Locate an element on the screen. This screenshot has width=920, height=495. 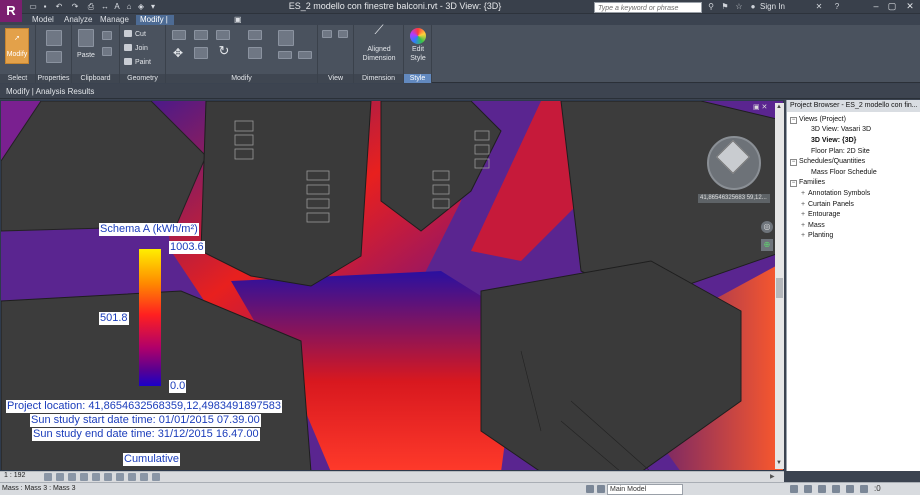
print-icon: ⎙ is located at coordinates (91, 6).